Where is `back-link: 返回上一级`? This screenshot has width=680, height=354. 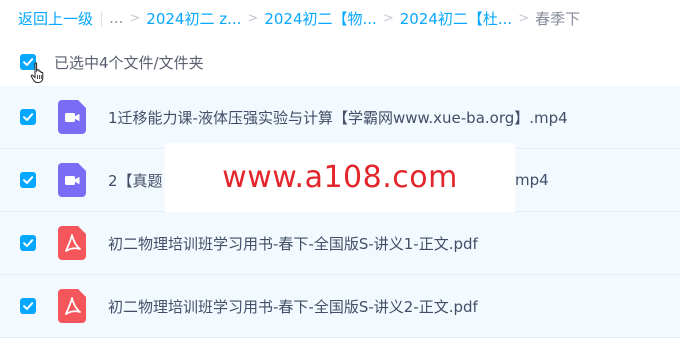
back-link: 返回上一级 is located at coordinates (55, 18).